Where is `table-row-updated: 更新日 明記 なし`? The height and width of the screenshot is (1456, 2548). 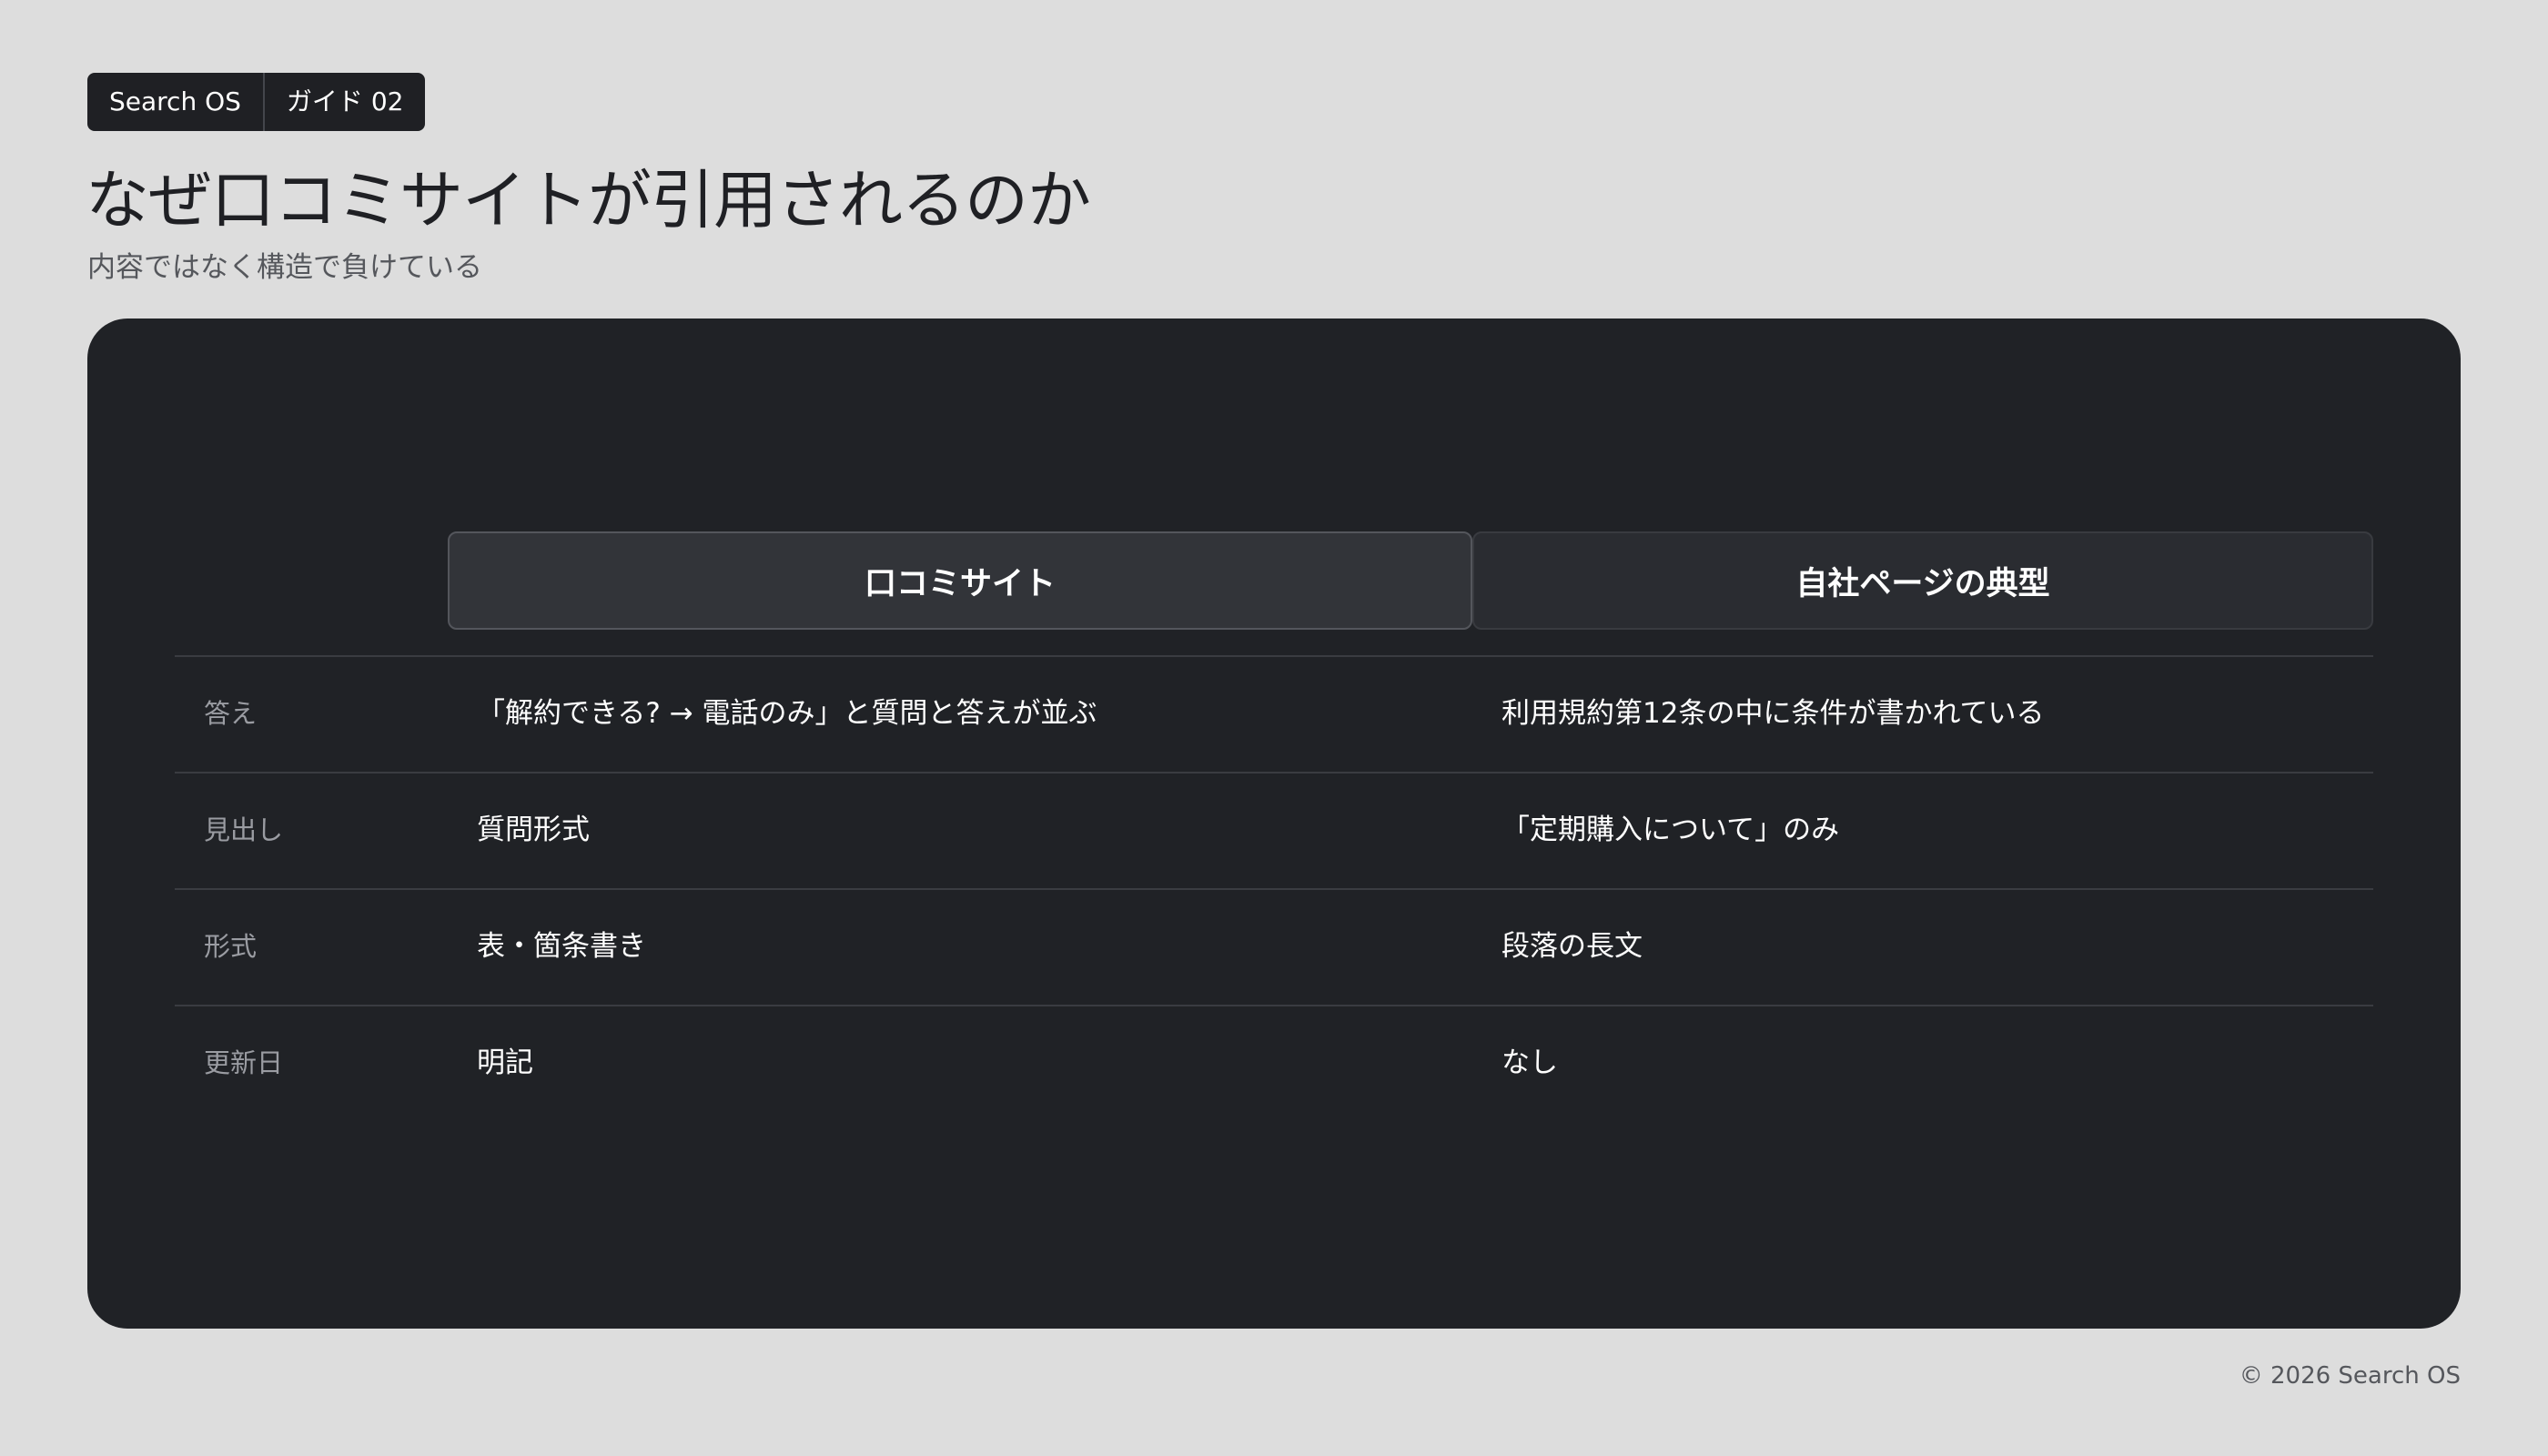 table-row-updated: 更新日 明記 なし is located at coordinates (1274, 1063).